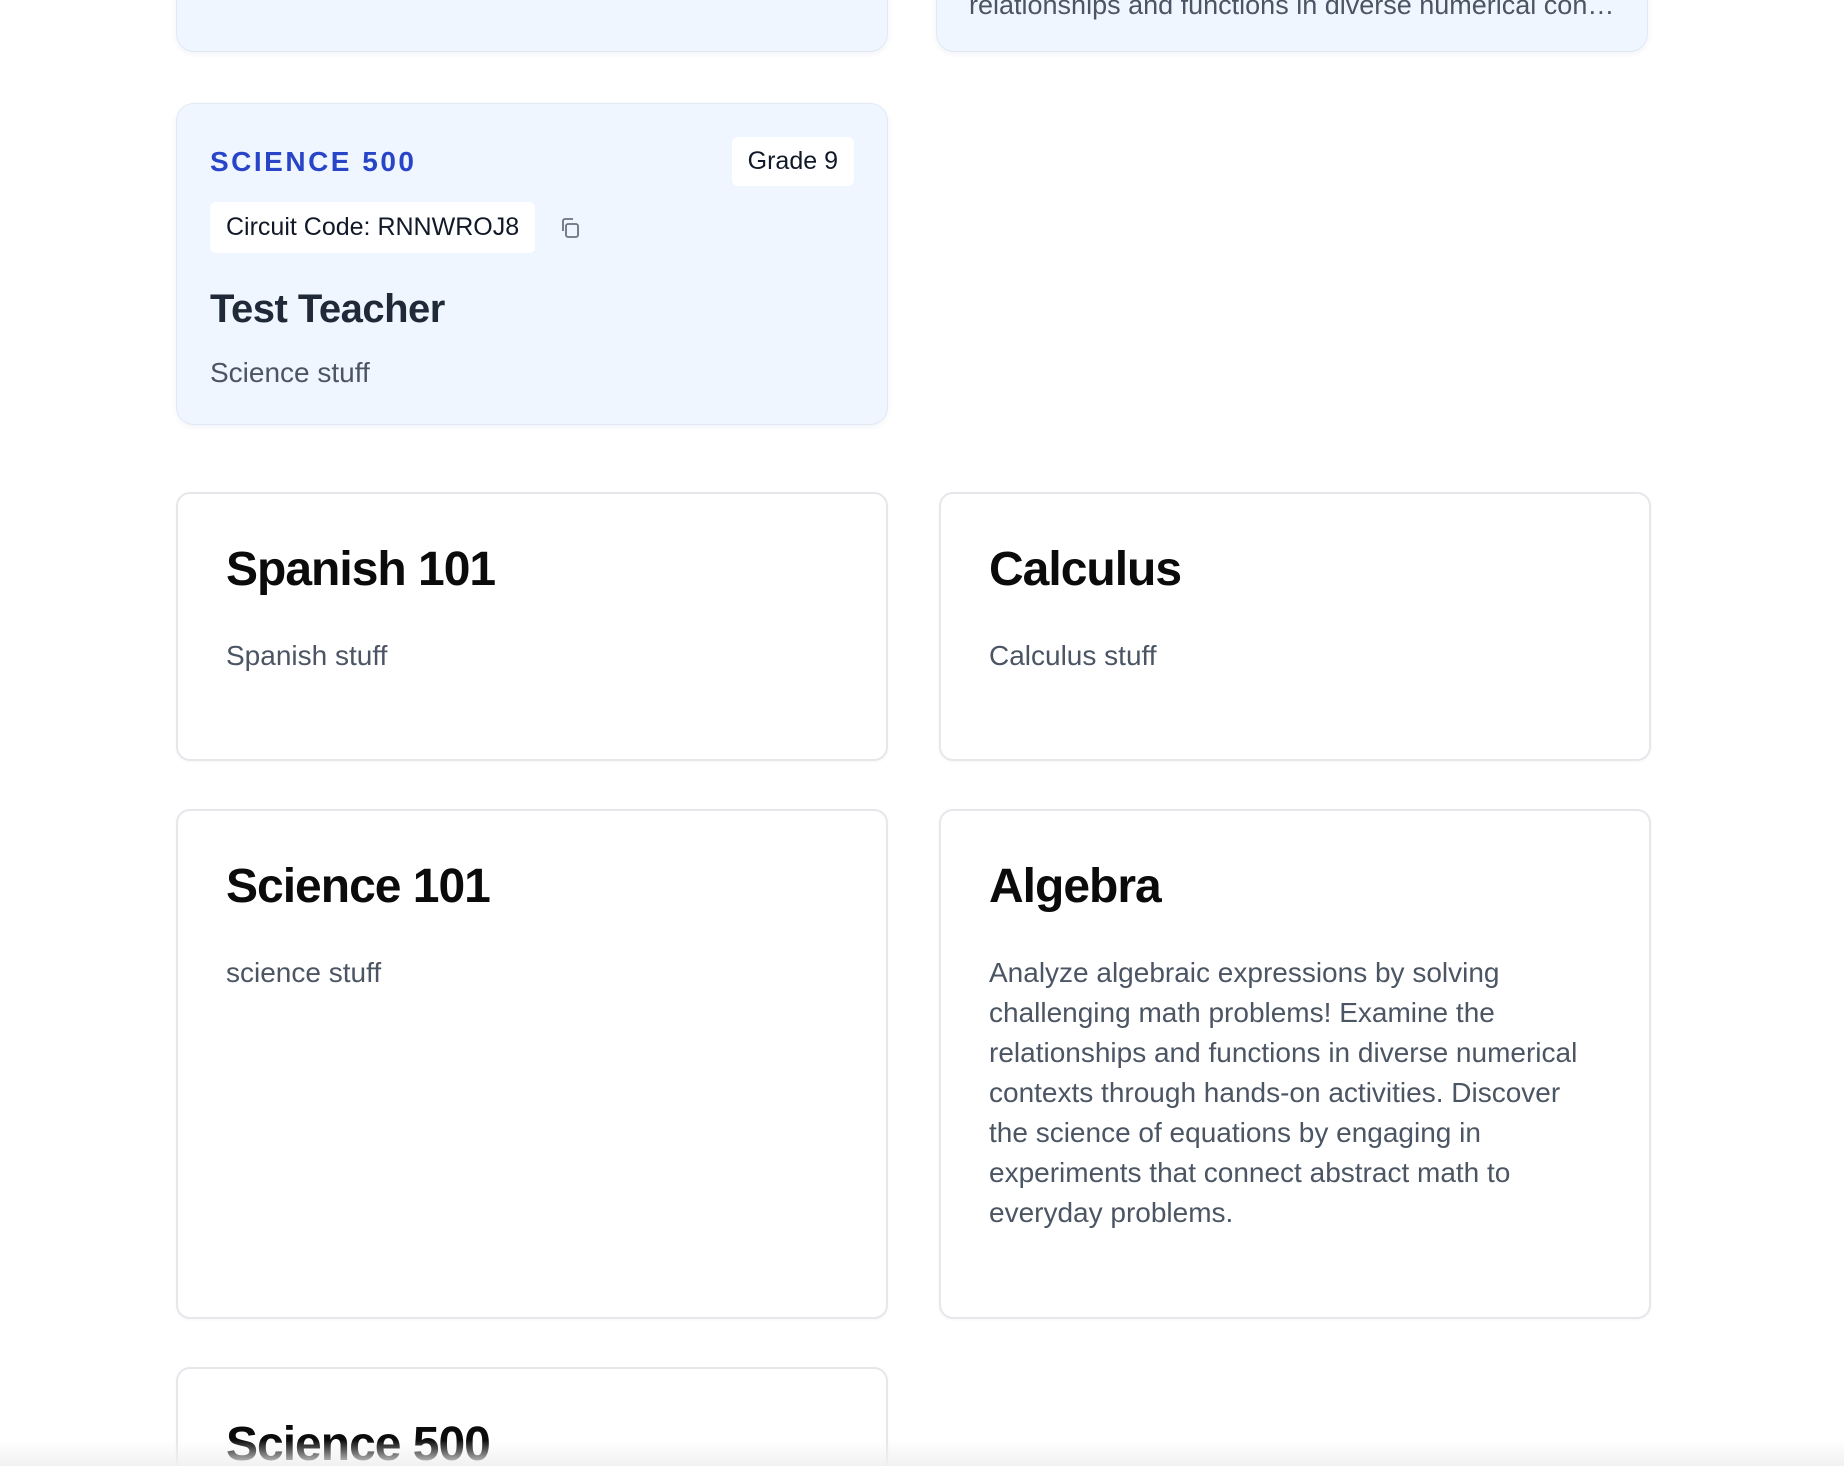 The image size is (1844, 1466). What do you see at coordinates (361, 569) in the screenshot?
I see `course-title: Spanish 101` at bounding box center [361, 569].